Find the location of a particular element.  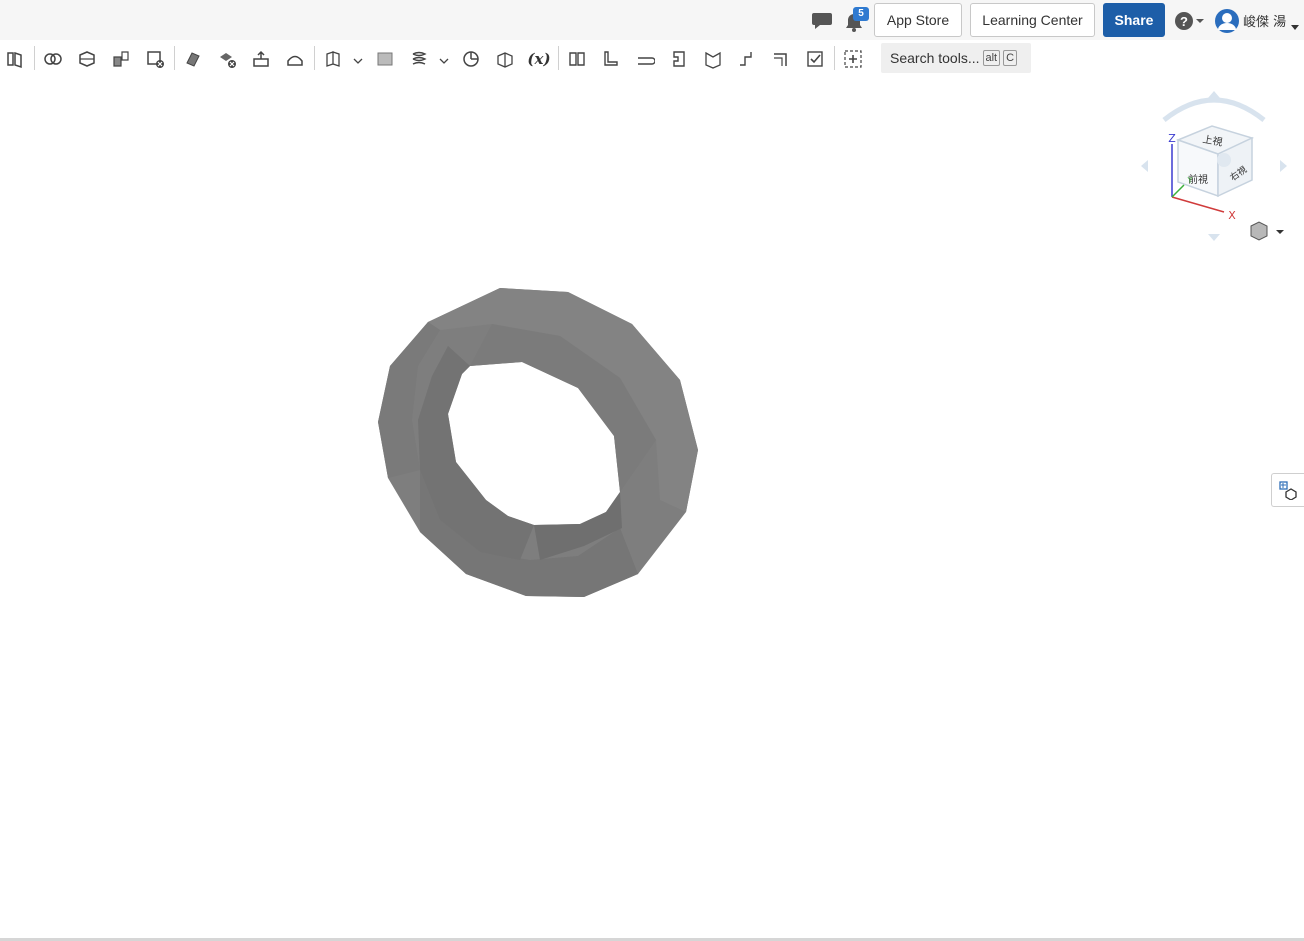

add-custom-feature-icon is located at coordinates (853, 59).